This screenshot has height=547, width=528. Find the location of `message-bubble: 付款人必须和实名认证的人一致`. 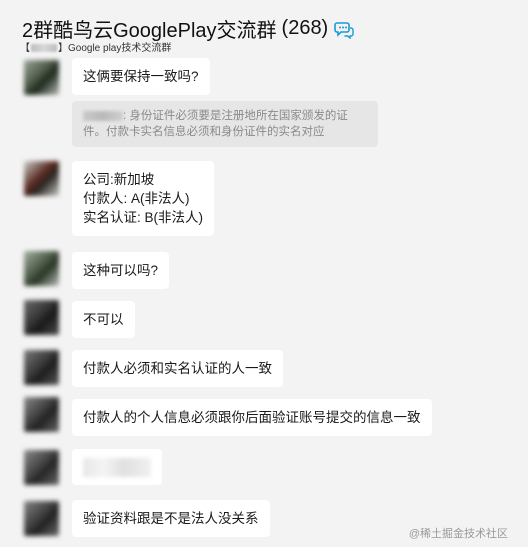

message-bubble: 付款人必须和实名认证的人一致 is located at coordinates (177, 368).